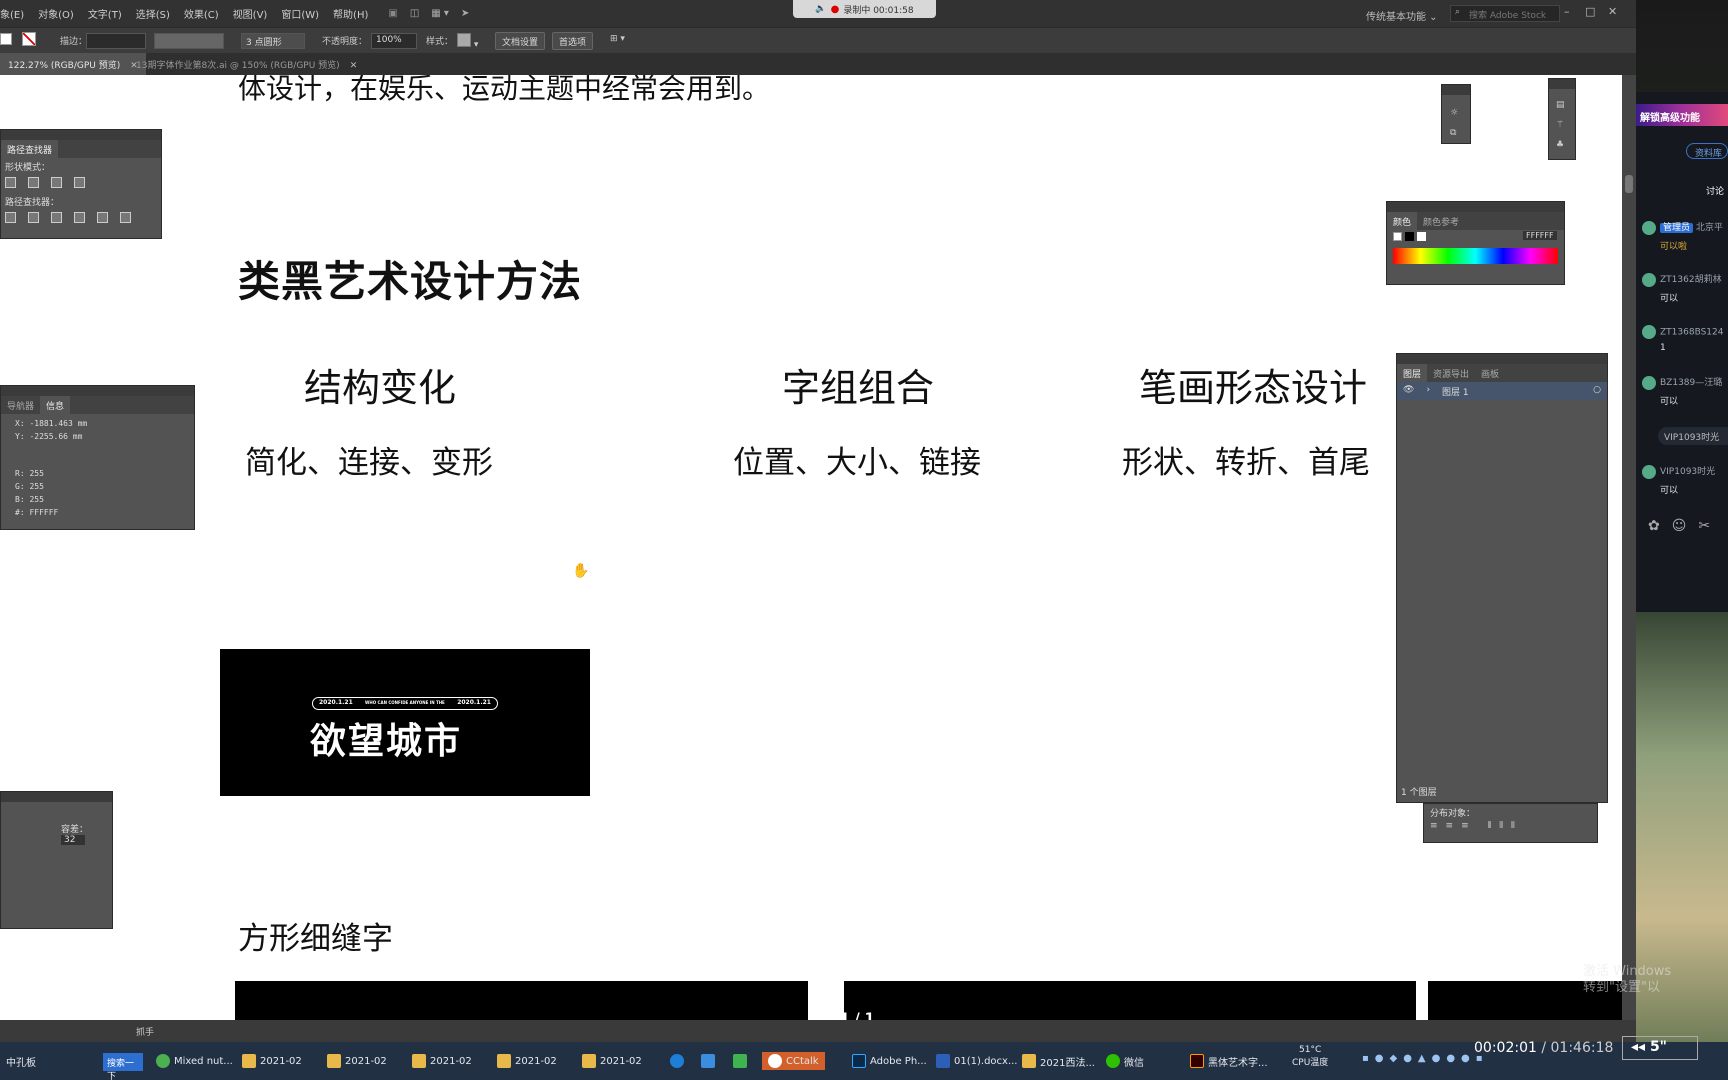  I want to click on variable-width-field, so click(189, 41).